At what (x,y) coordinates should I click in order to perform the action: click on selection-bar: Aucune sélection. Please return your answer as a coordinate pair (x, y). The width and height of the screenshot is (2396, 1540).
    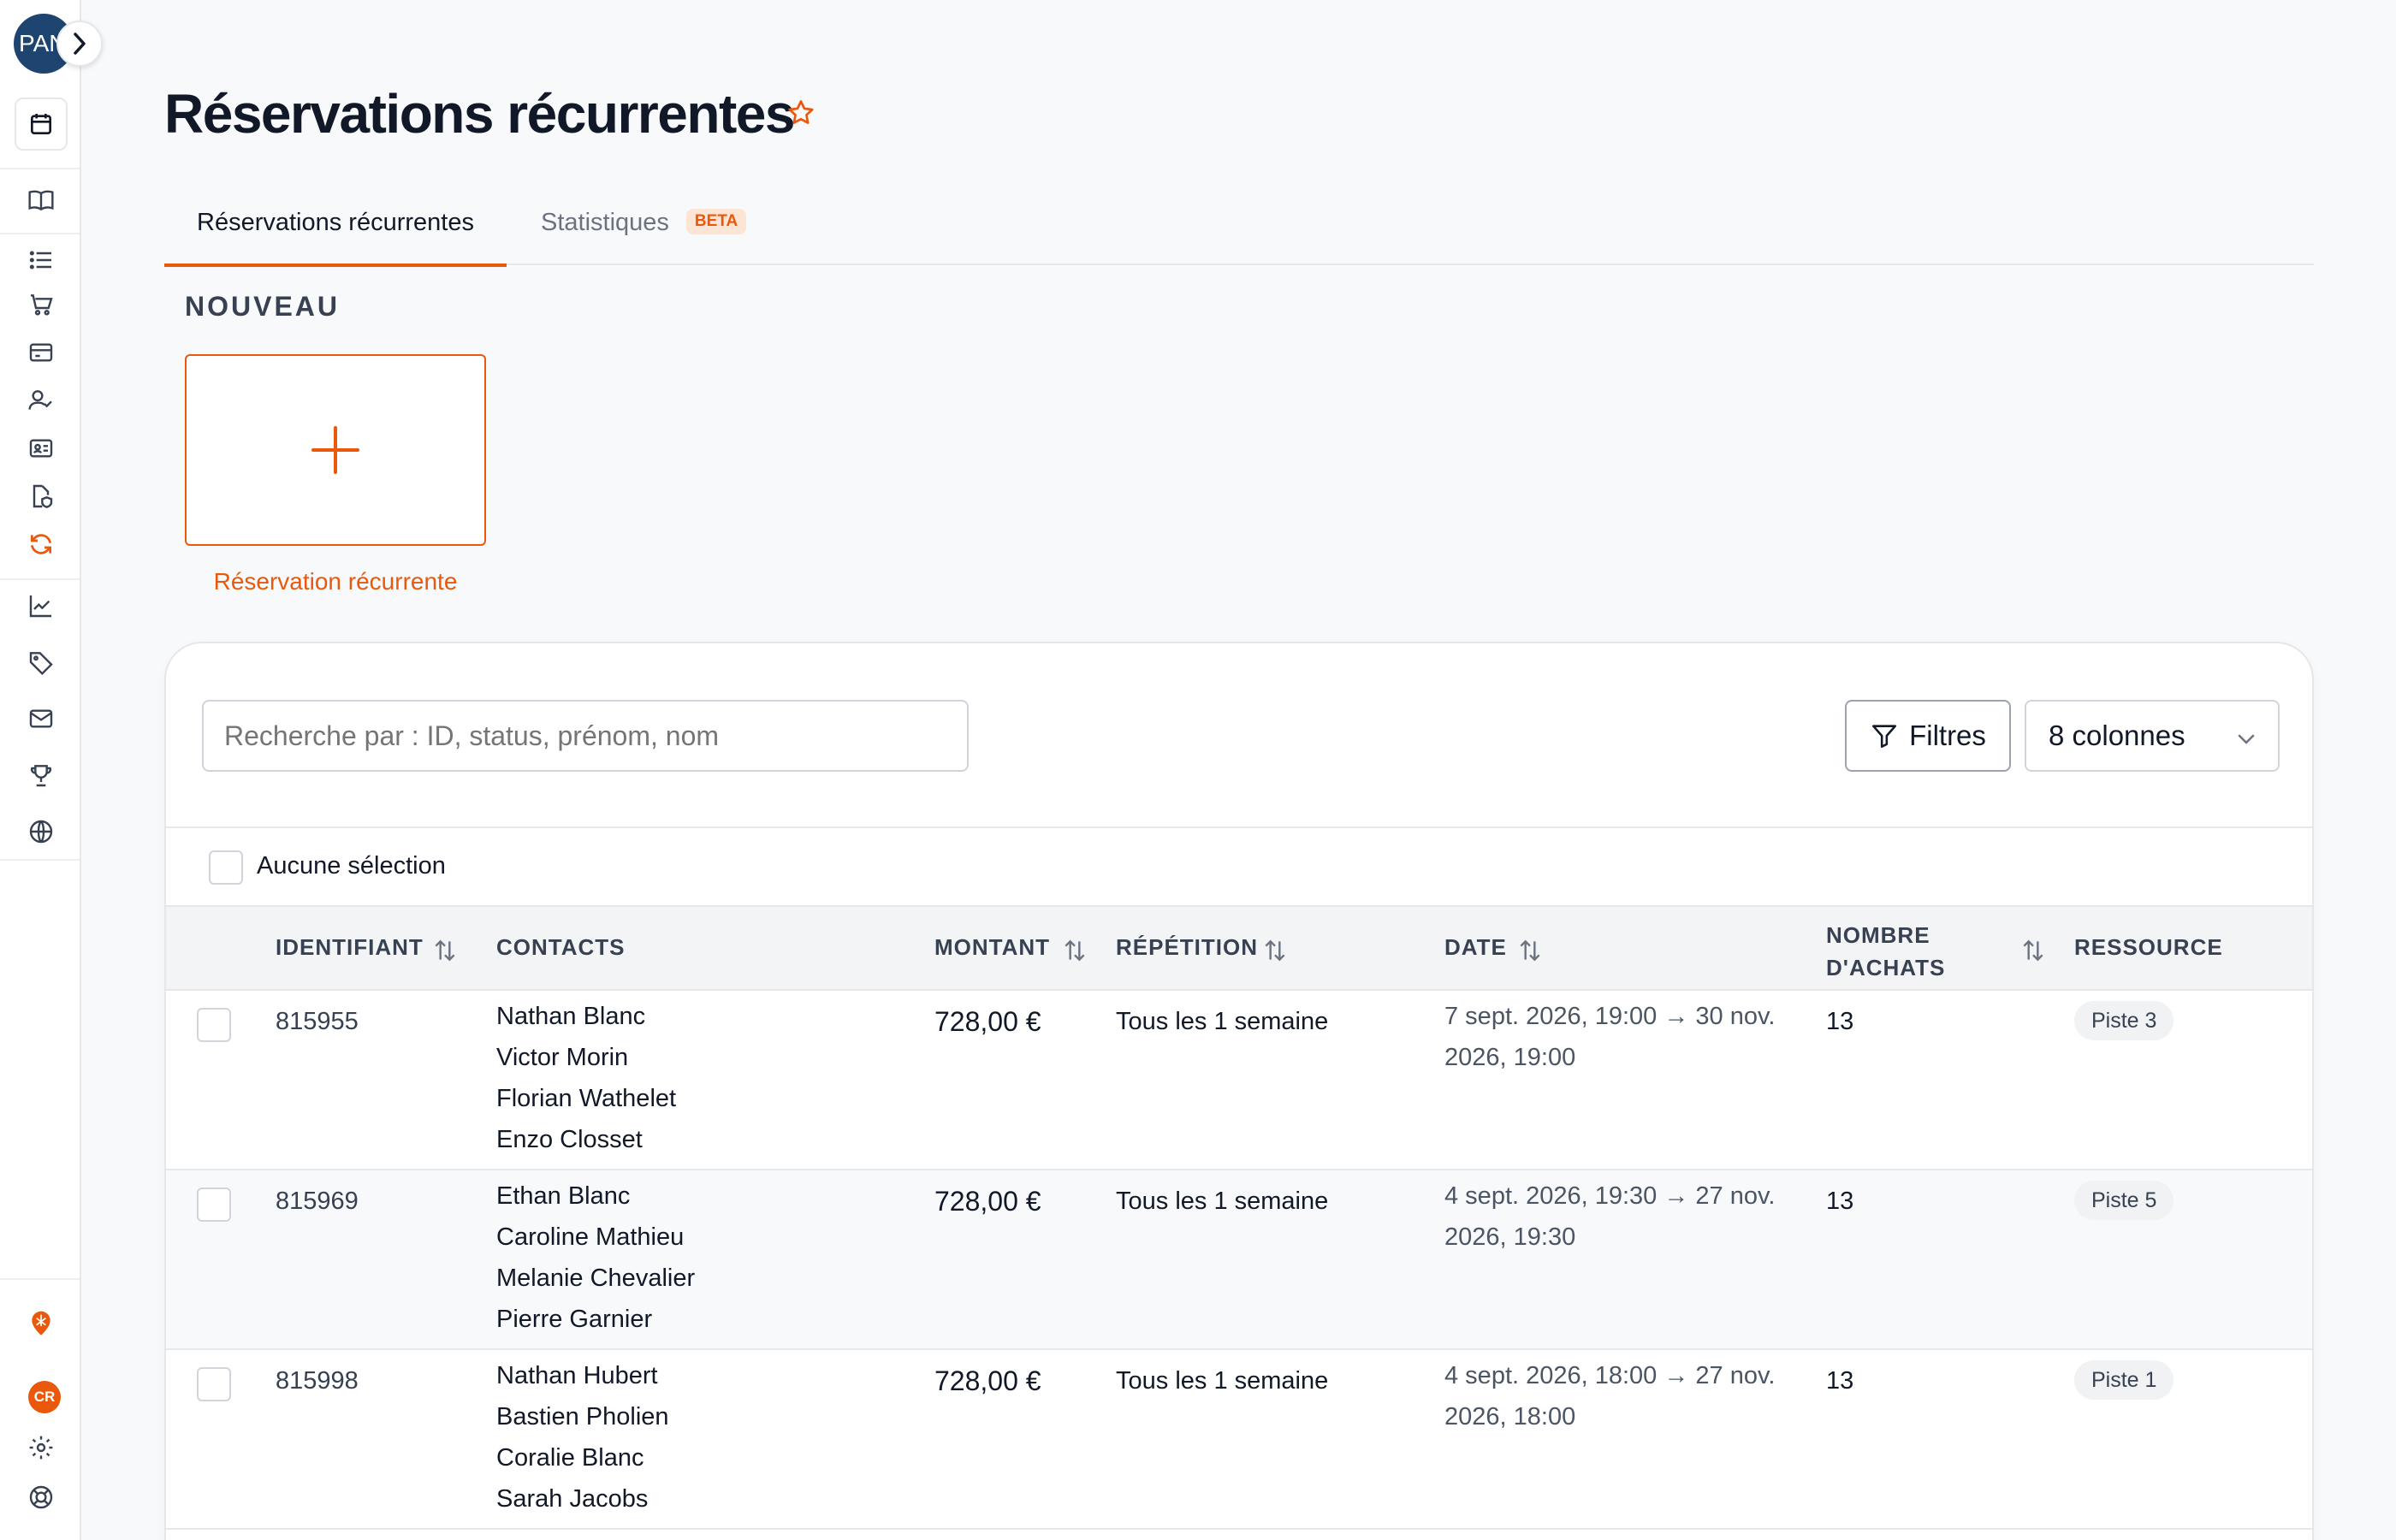
    Looking at the image, I should click on (1239, 865).